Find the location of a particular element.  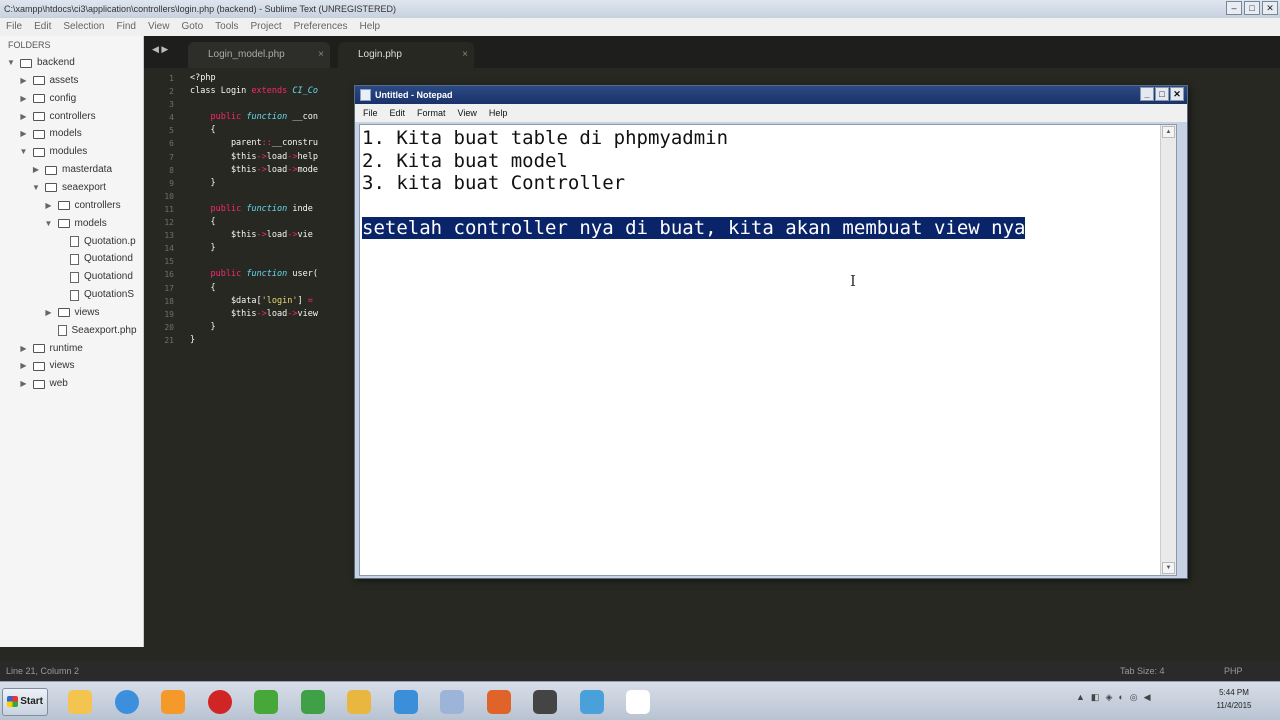

tab-size: Tab Size: 4 is located at coordinates (1142, 671).